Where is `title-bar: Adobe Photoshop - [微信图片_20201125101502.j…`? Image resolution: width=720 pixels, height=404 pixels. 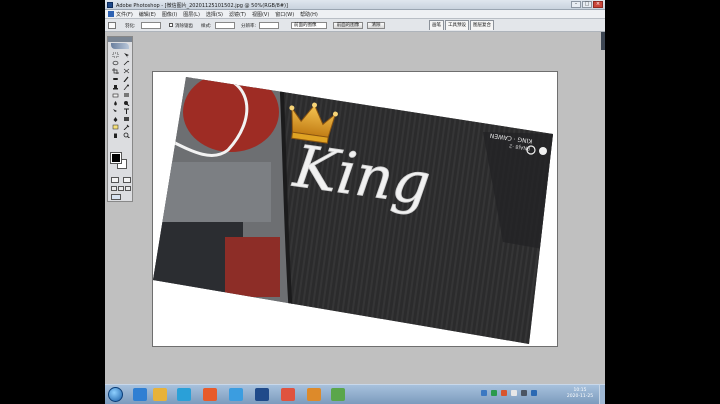 title-bar: Adobe Photoshop - [微信图片_20201125101502.j… is located at coordinates (355, 5).